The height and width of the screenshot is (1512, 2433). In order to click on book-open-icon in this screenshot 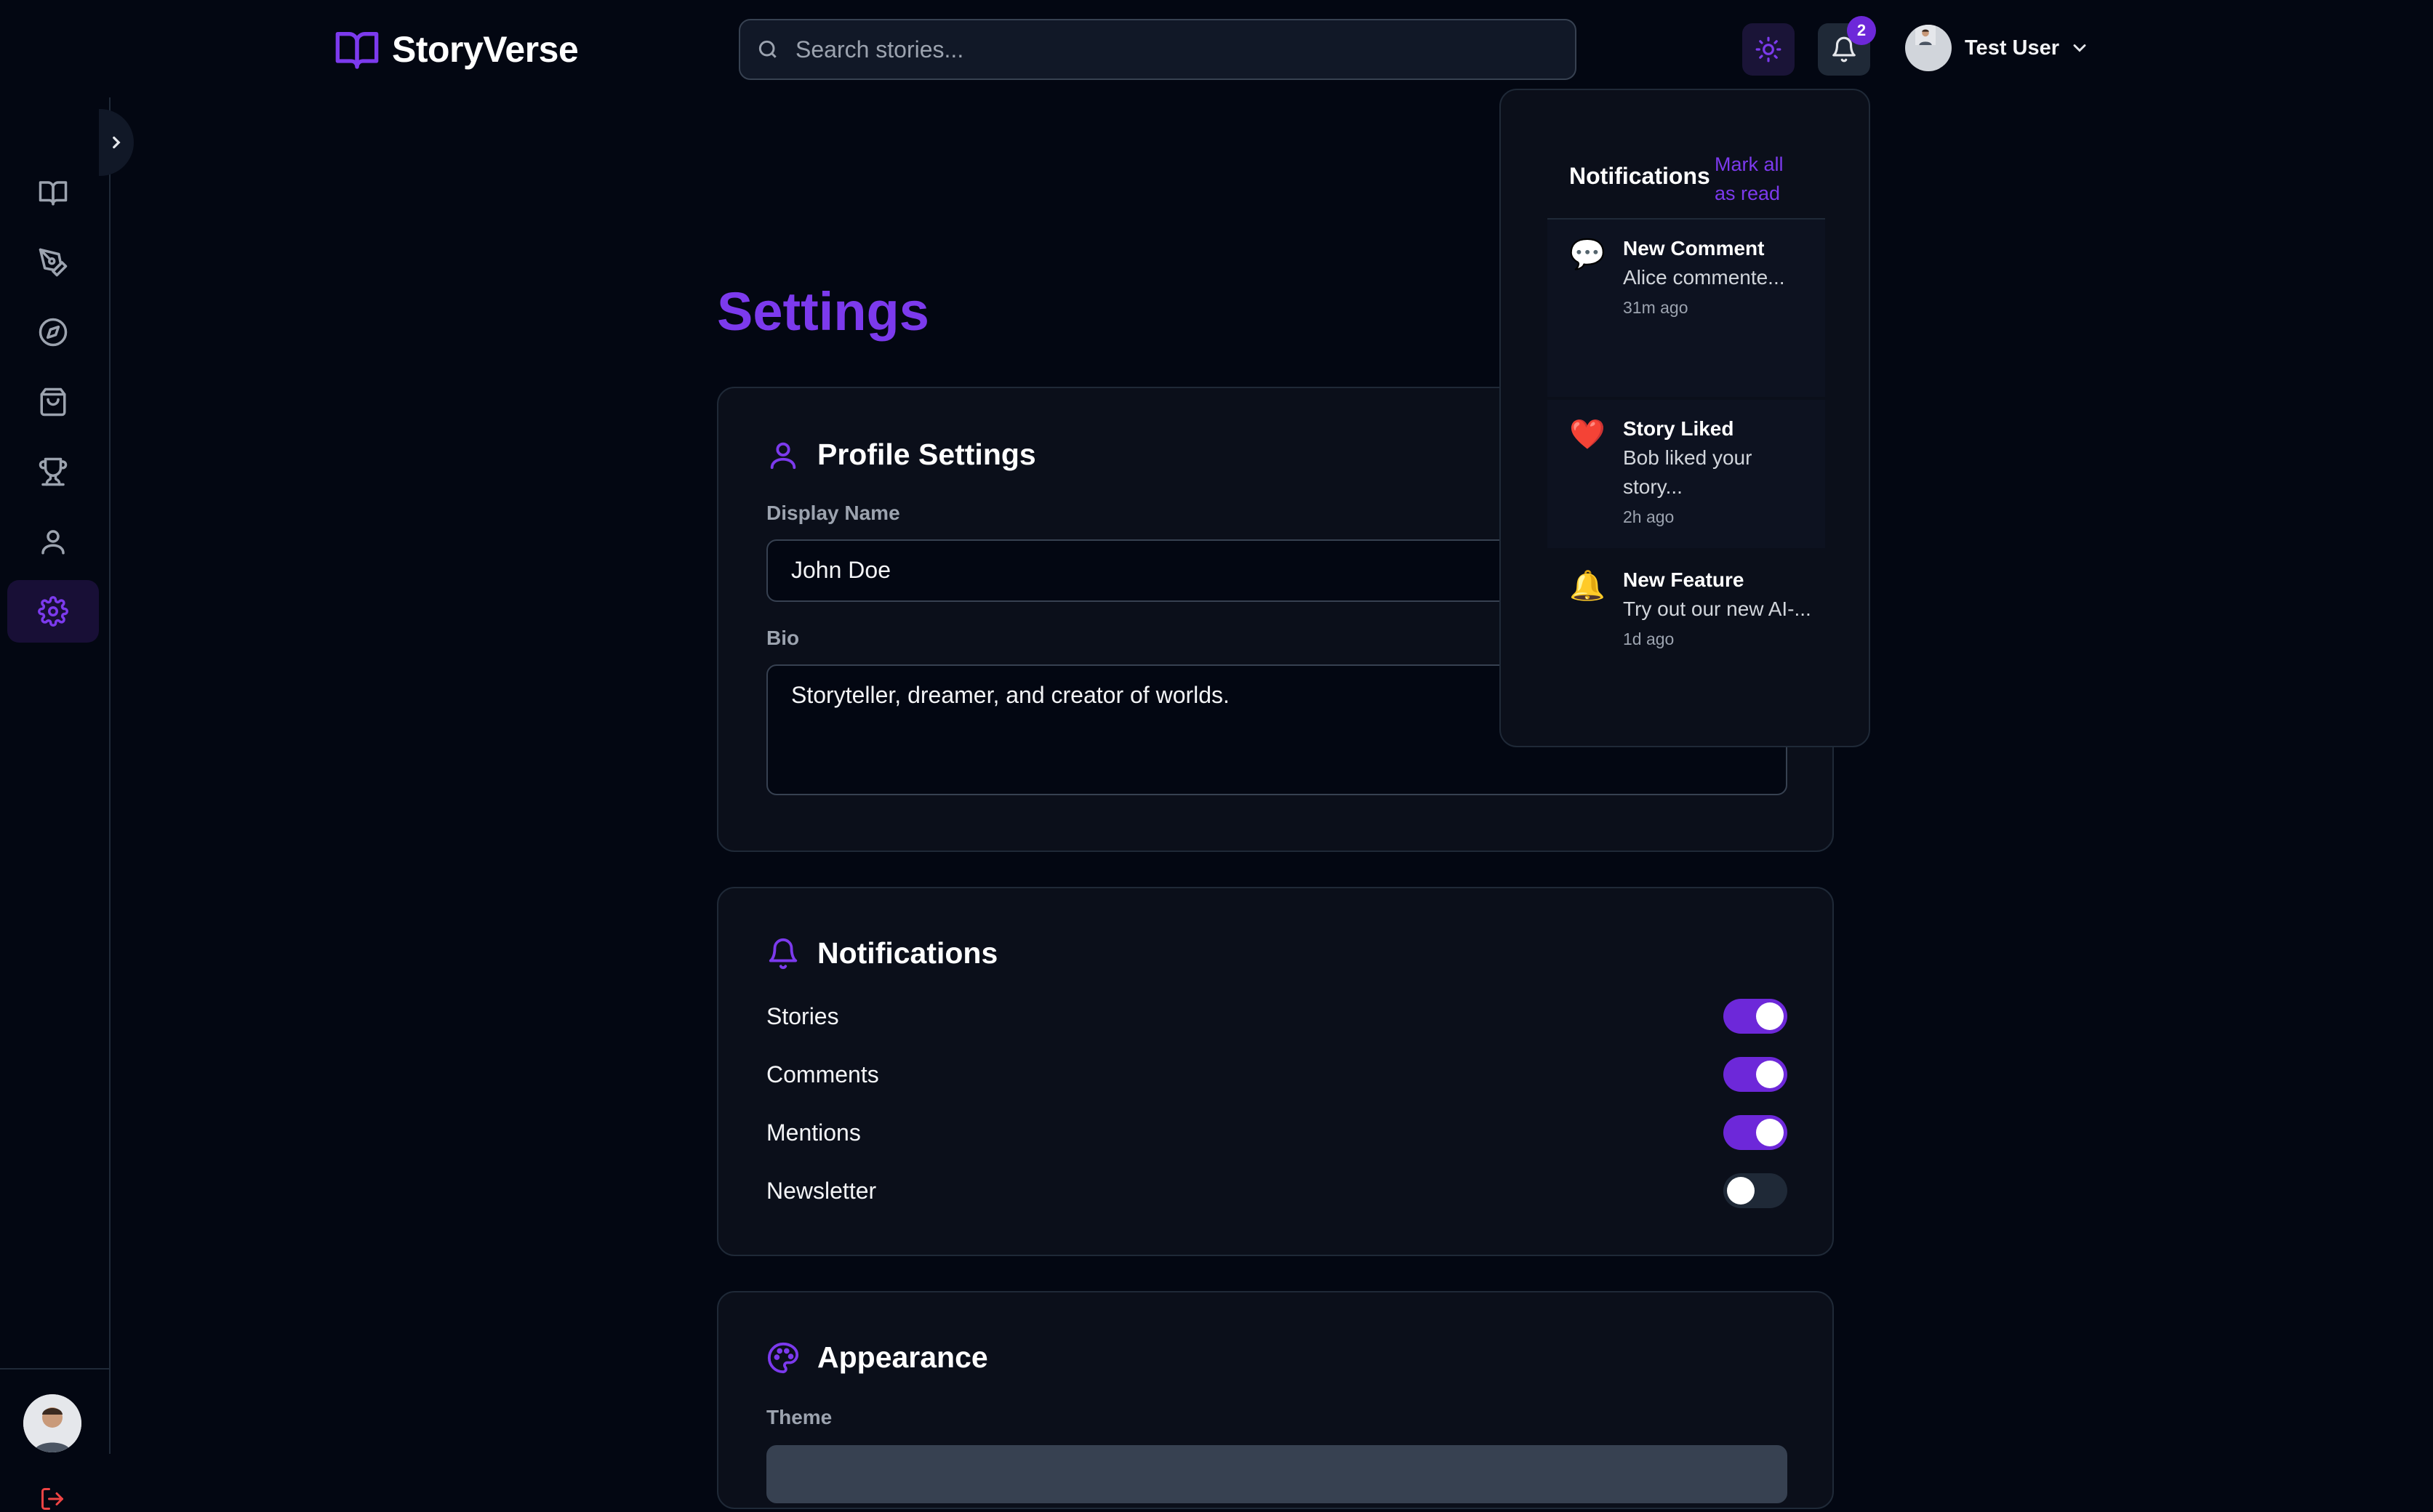, I will do `click(357, 50)`.